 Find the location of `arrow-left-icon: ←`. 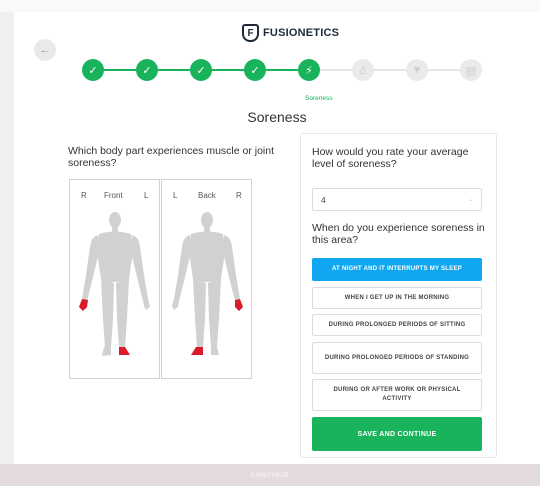

arrow-left-icon: ← is located at coordinates (45, 50).